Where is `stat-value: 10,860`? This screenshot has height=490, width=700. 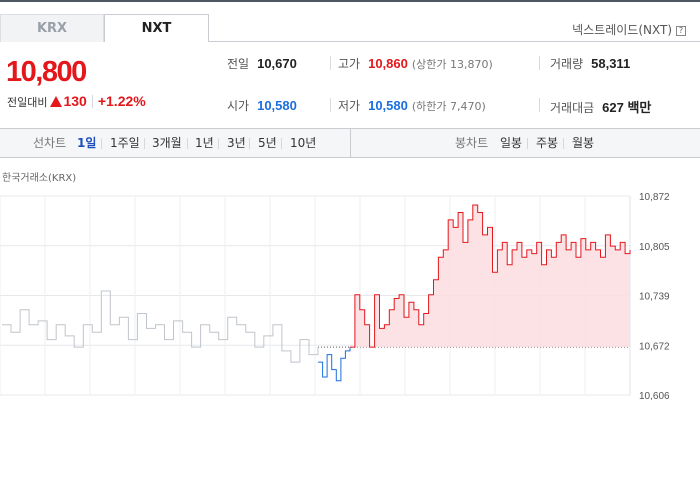 stat-value: 10,860 is located at coordinates (388, 63).